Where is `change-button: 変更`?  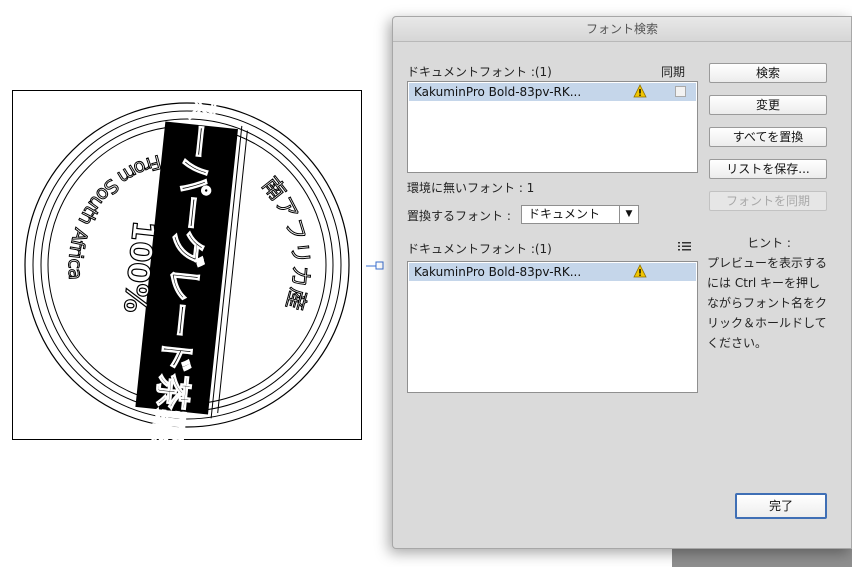
change-button: 変更 is located at coordinates (768, 105).